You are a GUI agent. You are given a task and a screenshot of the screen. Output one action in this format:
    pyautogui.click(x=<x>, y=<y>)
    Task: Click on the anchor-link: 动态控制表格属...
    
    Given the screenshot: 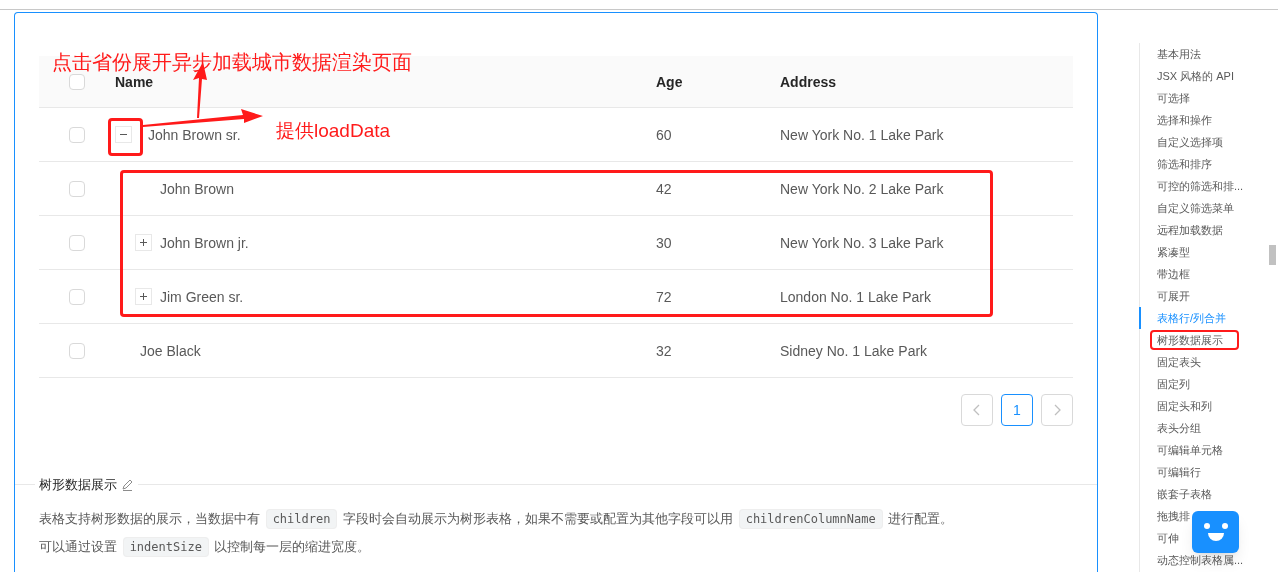 What is the action you would take?
    pyautogui.click(x=1191, y=560)
    